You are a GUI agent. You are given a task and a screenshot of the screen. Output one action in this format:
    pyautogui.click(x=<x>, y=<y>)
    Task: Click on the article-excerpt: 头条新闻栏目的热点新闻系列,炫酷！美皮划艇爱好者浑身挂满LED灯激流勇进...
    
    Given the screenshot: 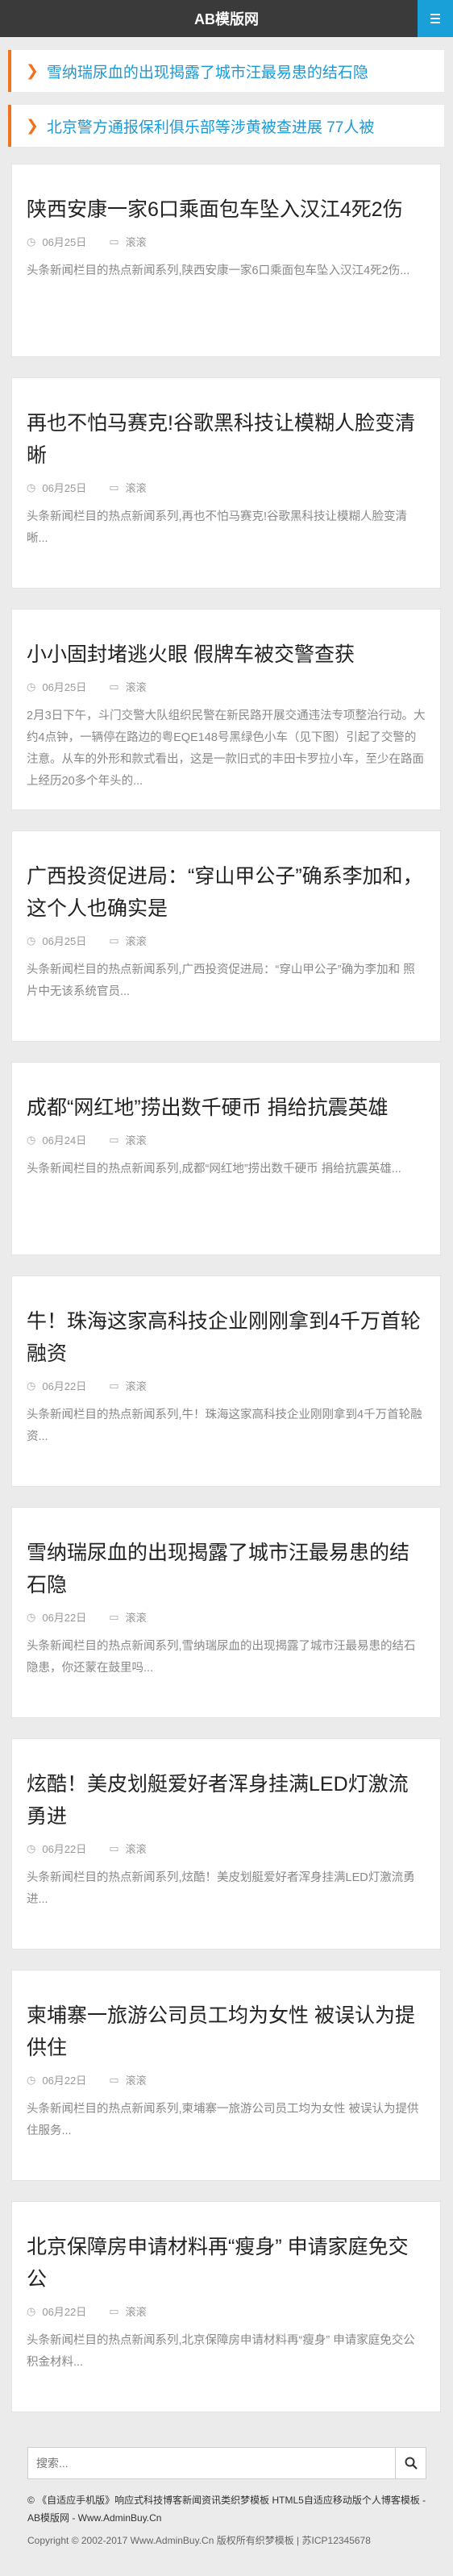 What is the action you would take?
    pyautogui.click(x=221, y=1888)
    